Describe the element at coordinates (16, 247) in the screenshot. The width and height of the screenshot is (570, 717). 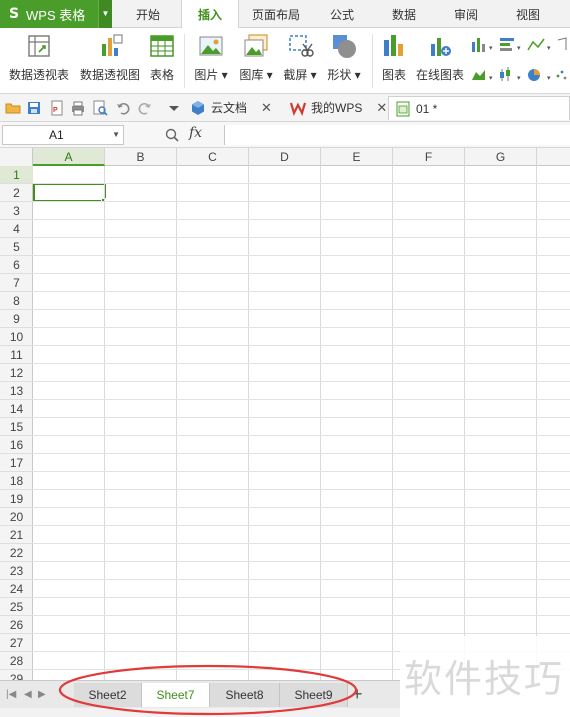
I see `row-header-5: 5` at that location.